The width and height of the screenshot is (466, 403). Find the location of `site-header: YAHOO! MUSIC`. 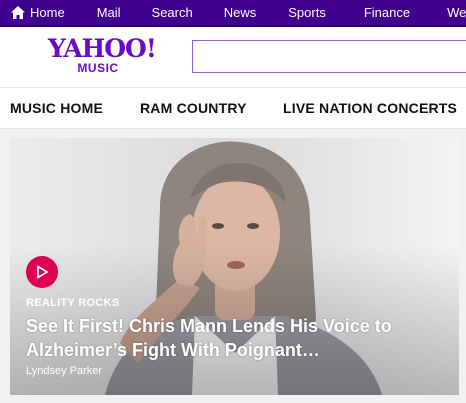

site-header: YAHOO! MUSIC is located at coordinates (233, 57).